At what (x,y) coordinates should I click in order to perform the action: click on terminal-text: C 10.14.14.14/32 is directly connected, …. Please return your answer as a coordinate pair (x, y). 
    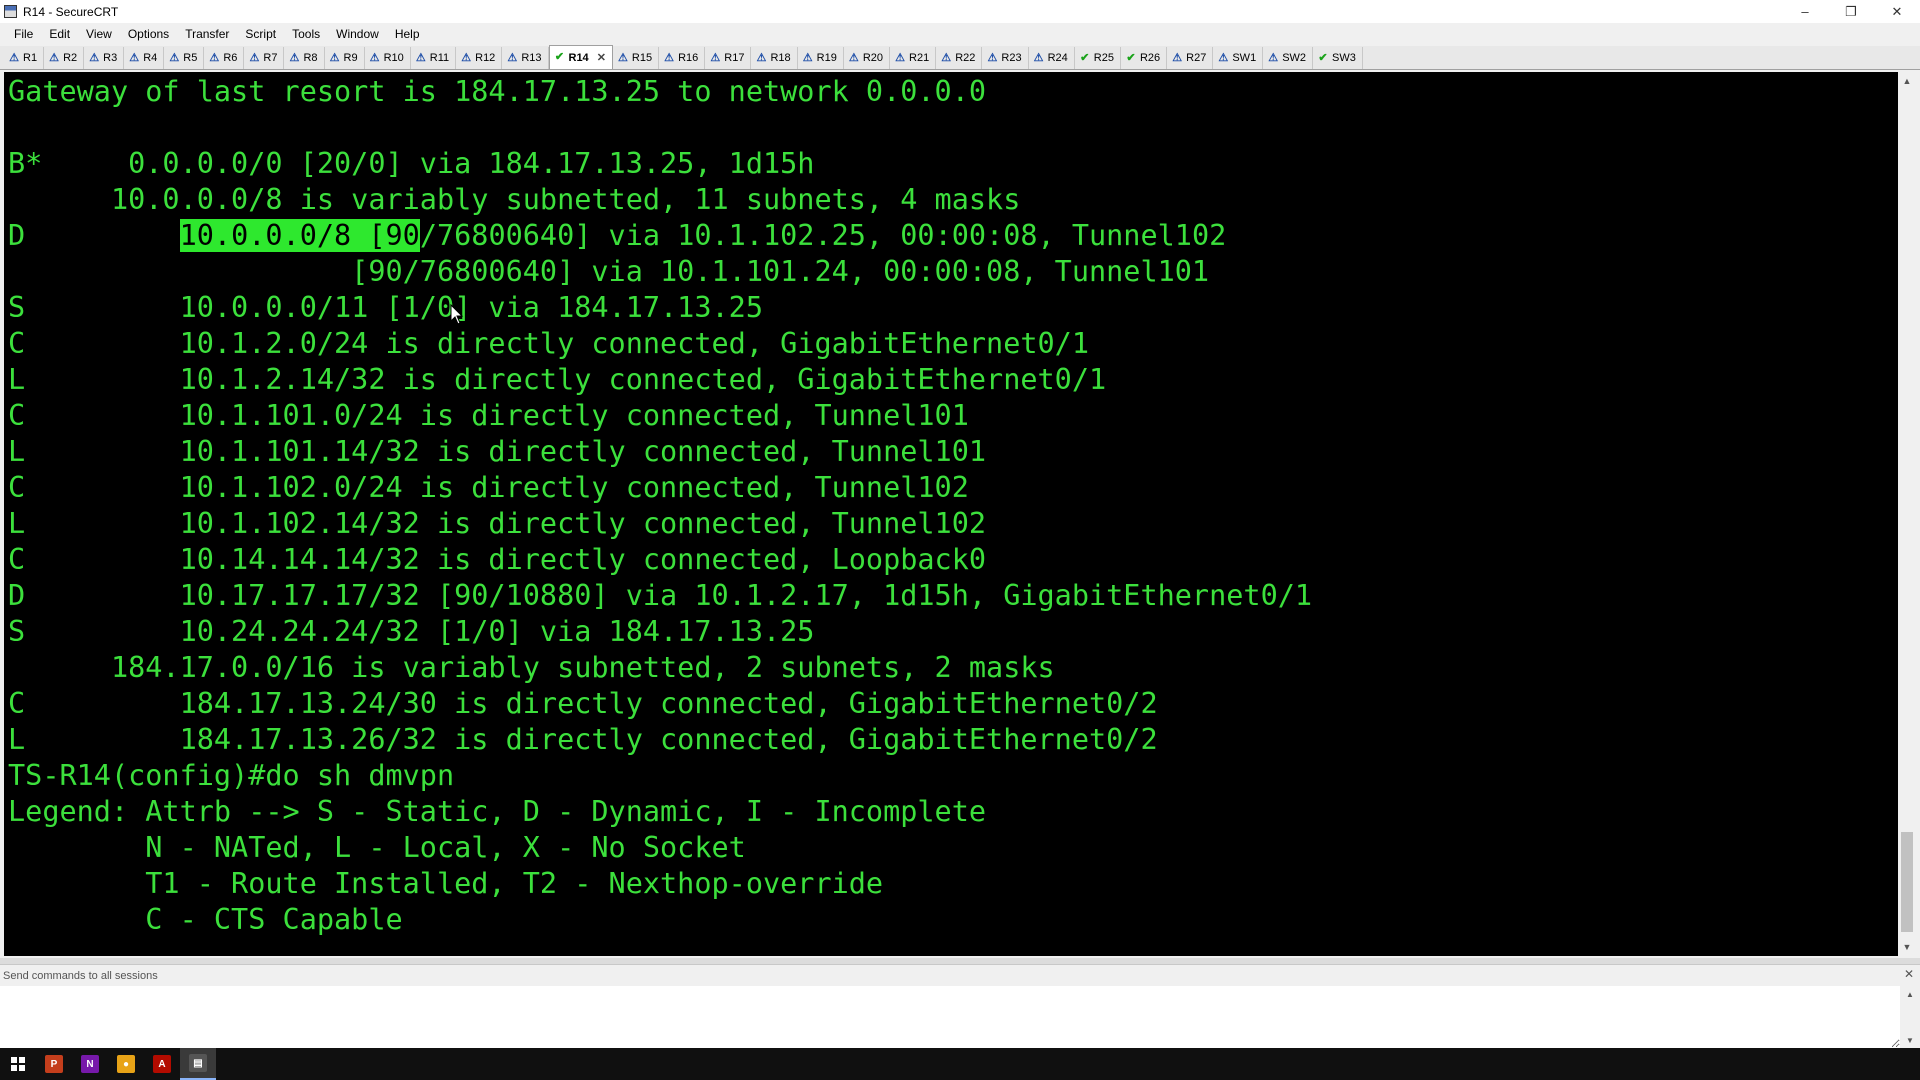
    Looking at the image, I should click on (497, 559).